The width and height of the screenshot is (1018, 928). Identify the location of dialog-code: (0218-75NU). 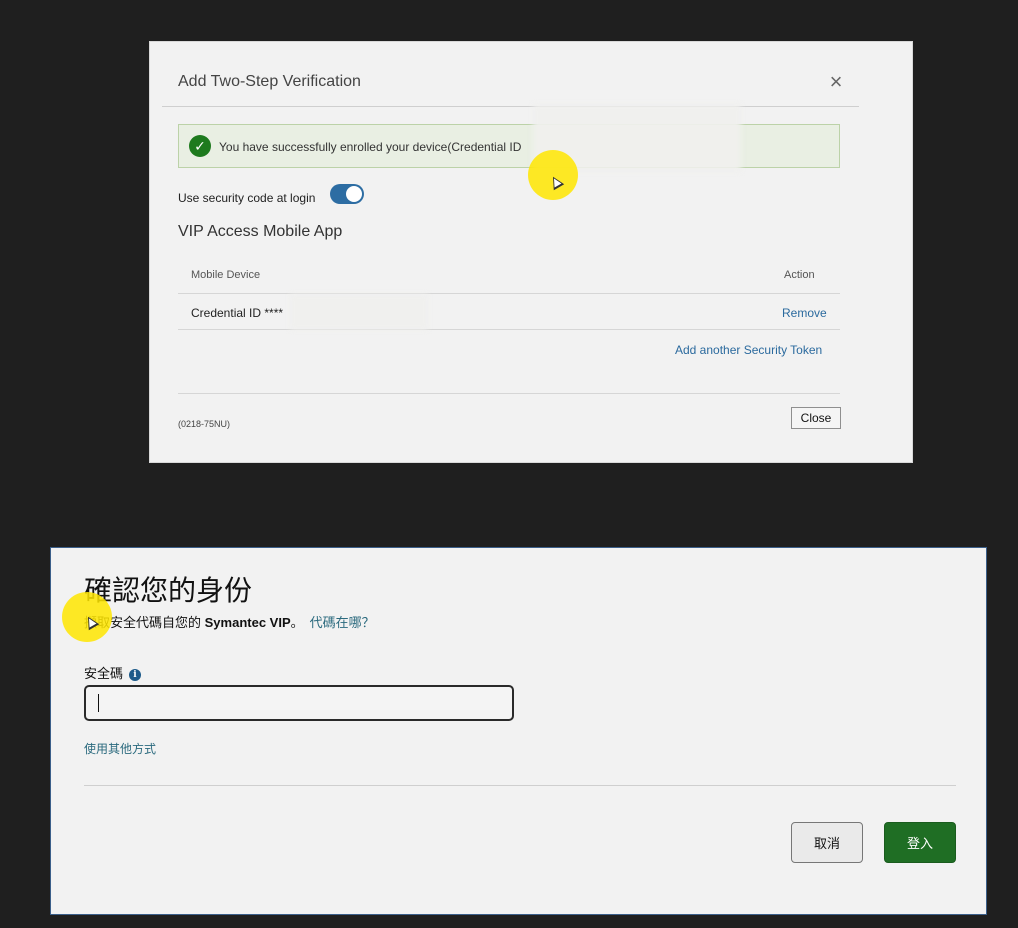
(204, 424).